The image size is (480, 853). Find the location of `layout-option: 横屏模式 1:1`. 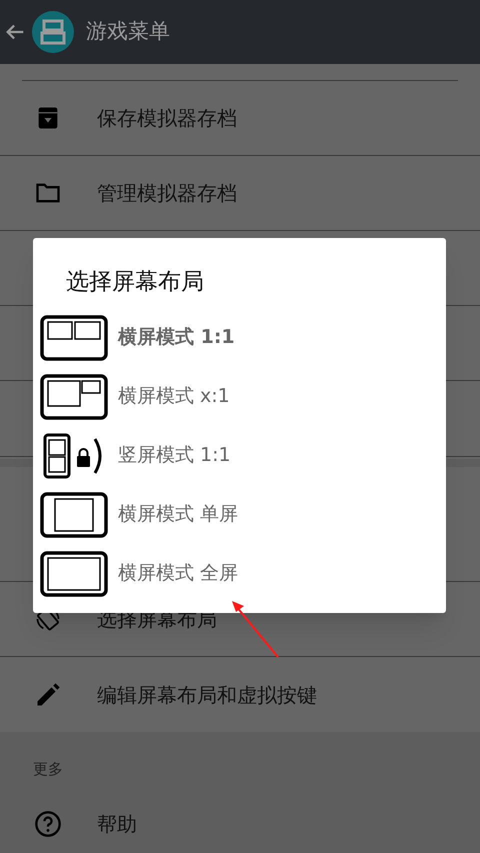

layout-option: 横屏模式 1:1 is located at coordinates (239, 337).